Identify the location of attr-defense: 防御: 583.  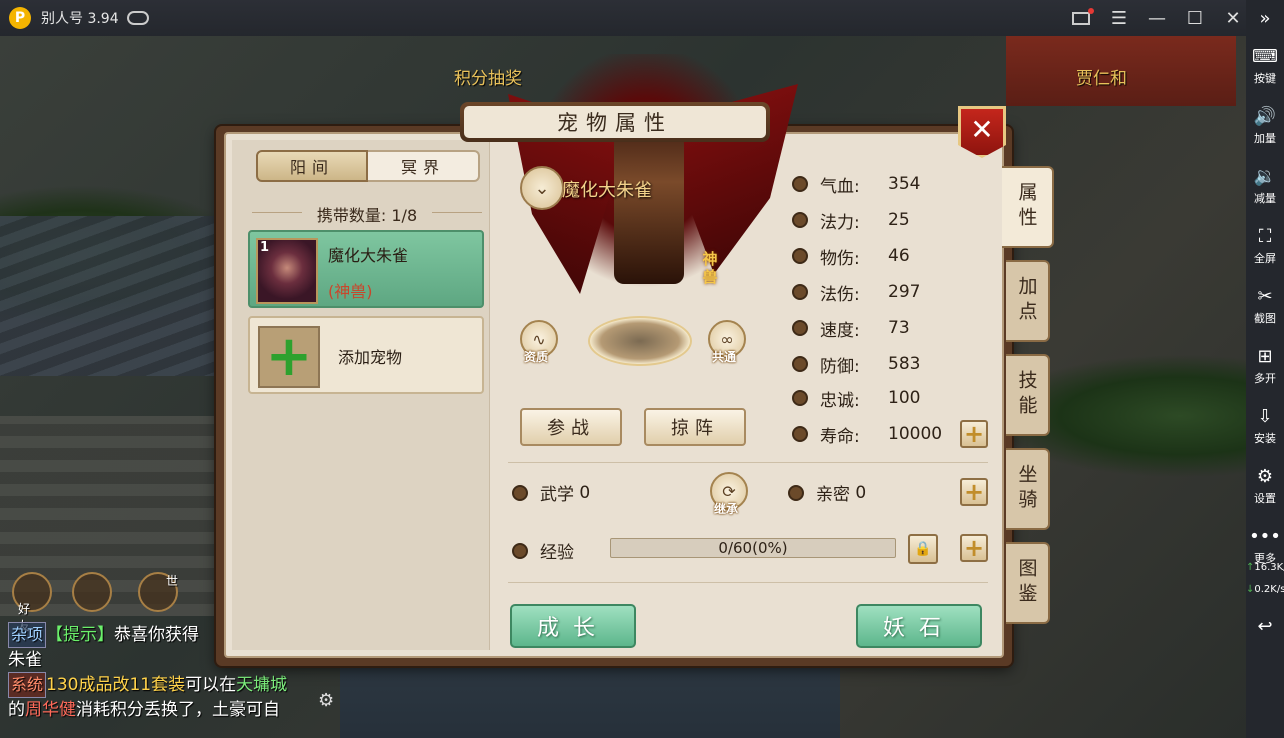
(882, 364).